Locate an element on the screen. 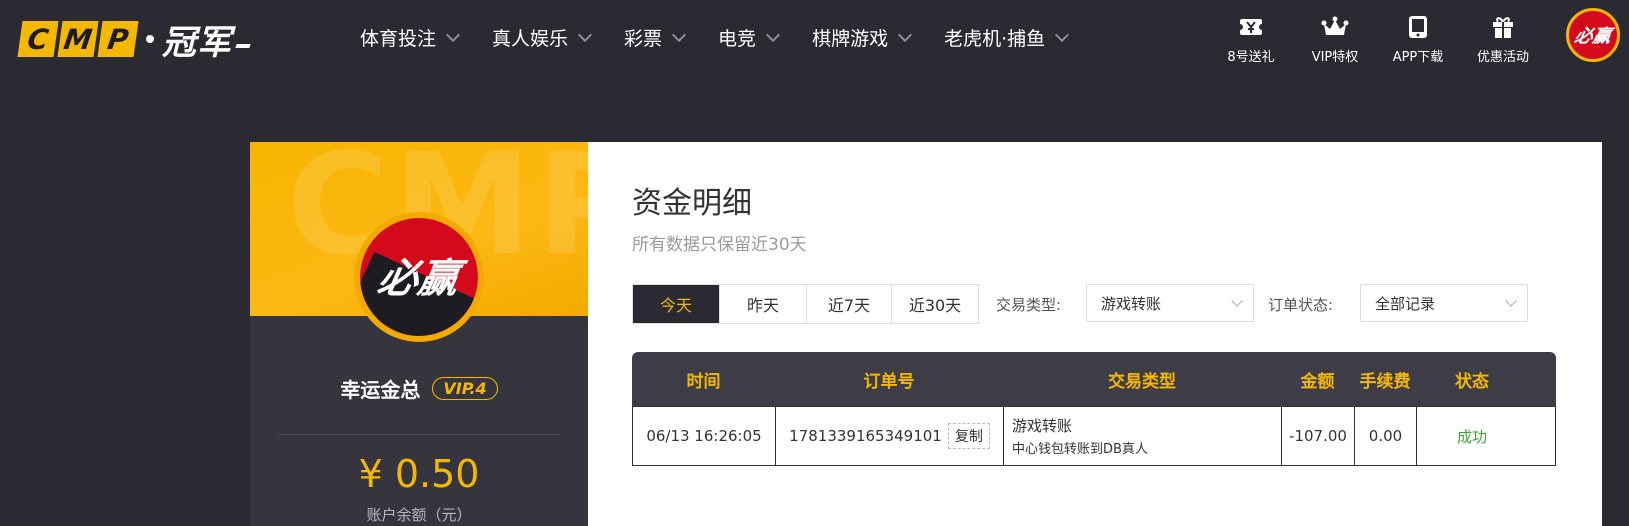 This screenshot has width=1629, height=526. order-number: 1781339165349101 is located at coordinates (865, 436).